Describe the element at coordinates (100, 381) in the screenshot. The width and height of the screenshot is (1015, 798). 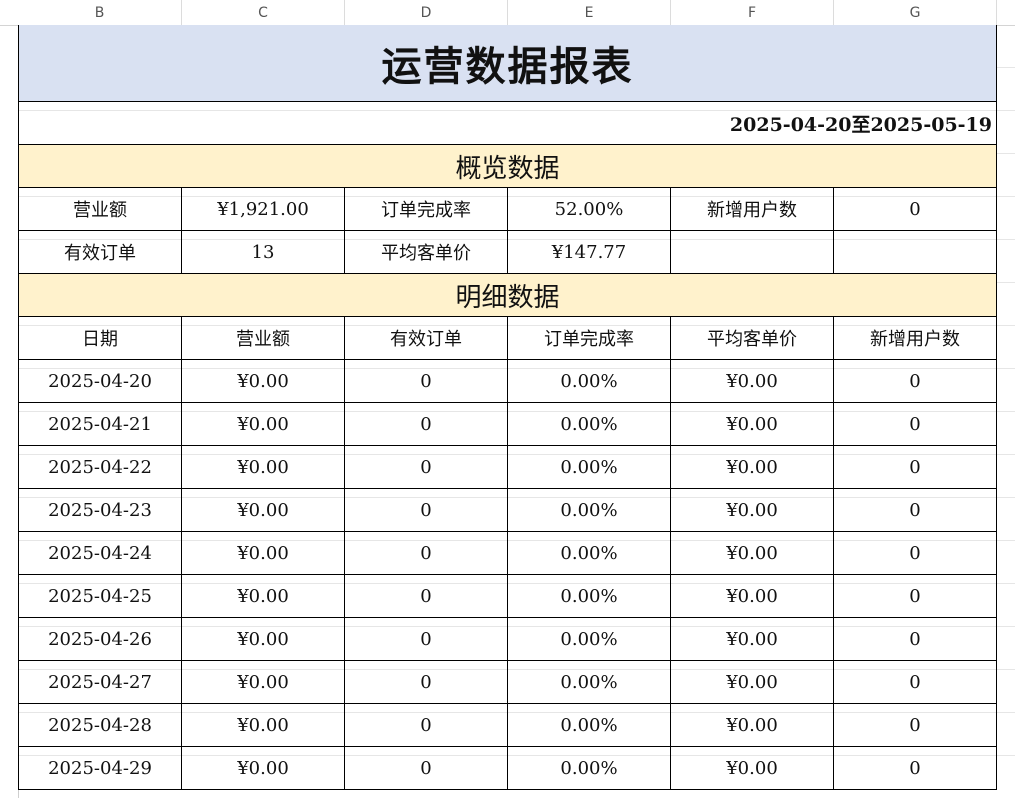
I see `cell-date: 2025-04-20` at that location.